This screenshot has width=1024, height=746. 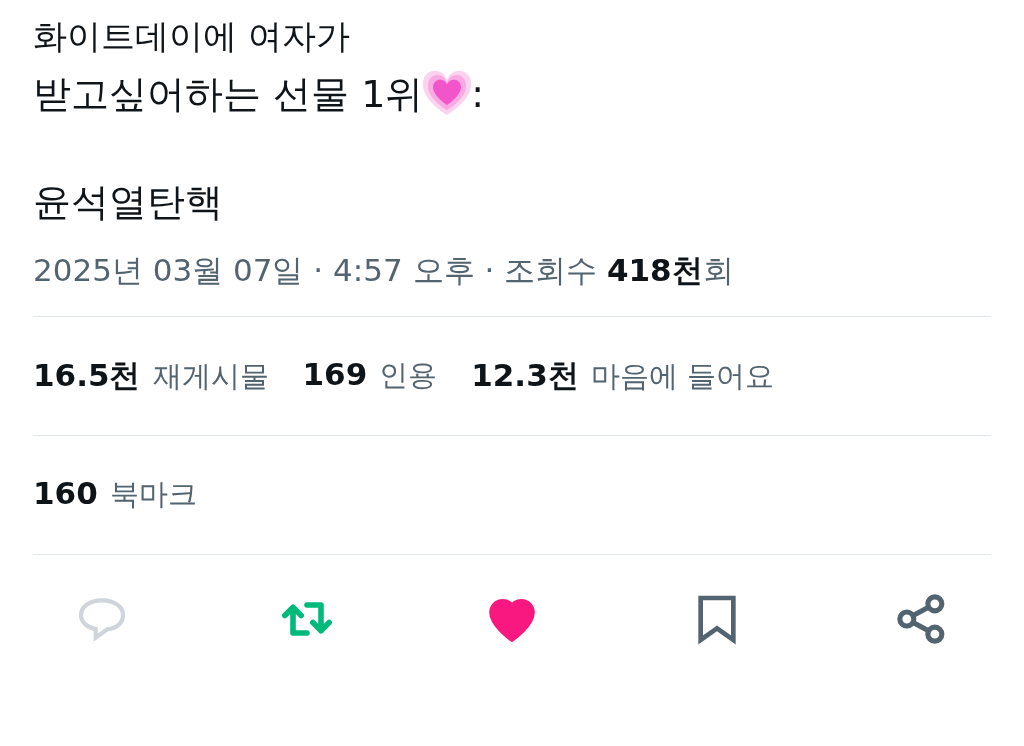 I want to click on timestamp-views: 2025년 03월 07일 · 4:57 오후 · 조회수 418천회, so click(x=384, y=270).